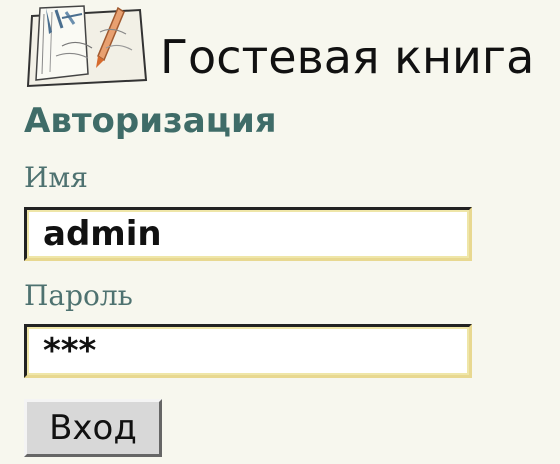 This screenshot has height=464, width=560. What do you see at coordinates (150, 121) in the screenshot?
I see `auth-heading: Авторизация` at bounding box center [150, 121].